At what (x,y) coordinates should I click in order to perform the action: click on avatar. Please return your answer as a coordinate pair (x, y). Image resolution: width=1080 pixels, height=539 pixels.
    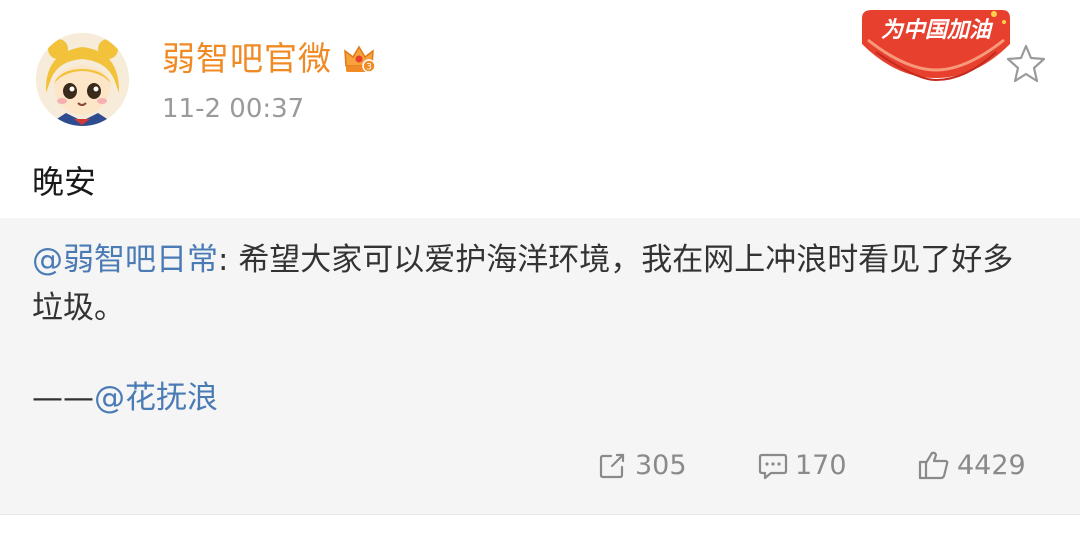
    Looking at the image, I should click on (82, 79).